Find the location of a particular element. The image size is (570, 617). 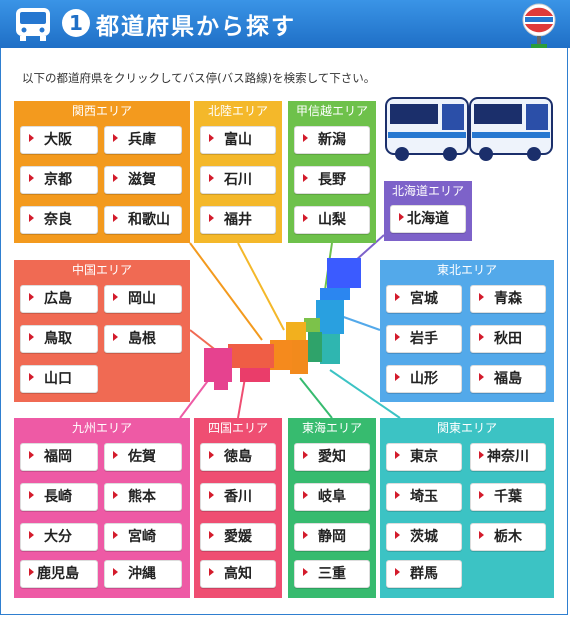

pref-button-okayama: 岡山 is located at coordinates (143, 299).